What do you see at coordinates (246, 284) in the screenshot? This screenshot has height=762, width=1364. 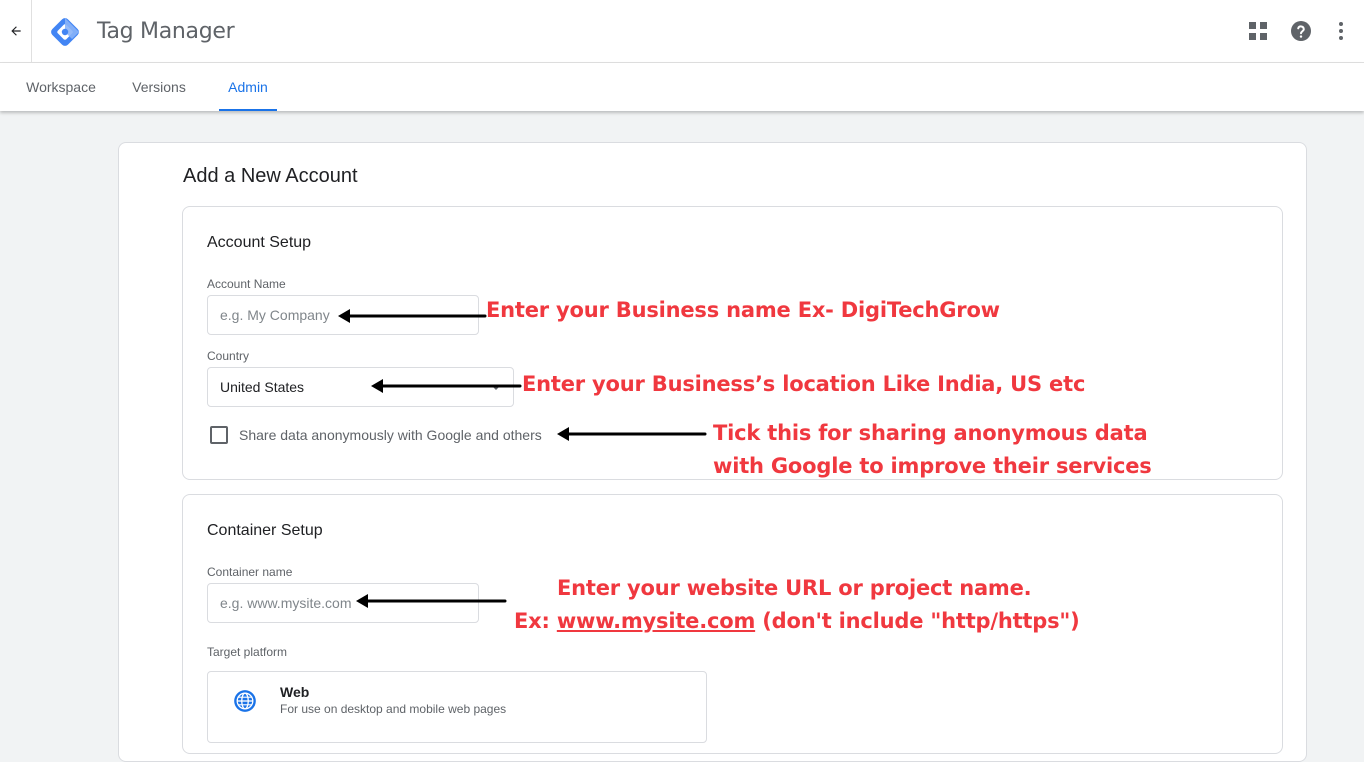 I see `account-name-label: Account Name` at bounding box center [246, 284].